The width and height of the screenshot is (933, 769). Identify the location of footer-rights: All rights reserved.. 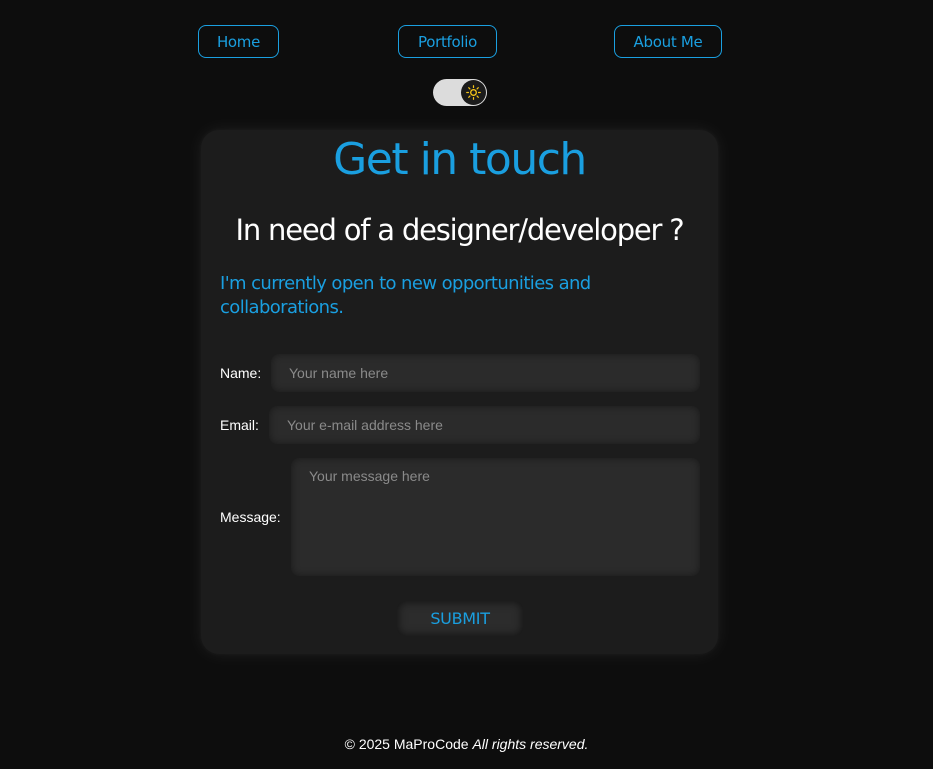
(530, 744).